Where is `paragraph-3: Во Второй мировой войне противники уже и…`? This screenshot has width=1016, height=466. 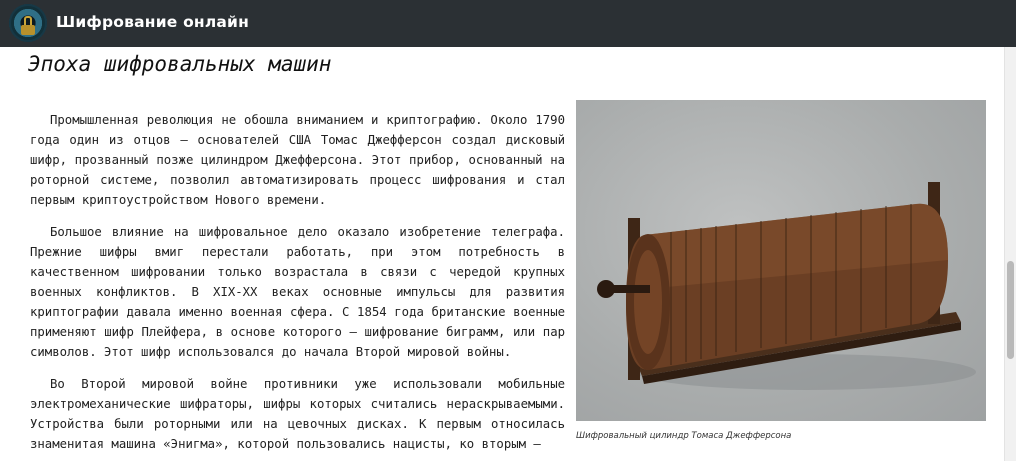
paragraph-3: Во Второй мировой войне противники уже и… is located at coordinates (297, 414).